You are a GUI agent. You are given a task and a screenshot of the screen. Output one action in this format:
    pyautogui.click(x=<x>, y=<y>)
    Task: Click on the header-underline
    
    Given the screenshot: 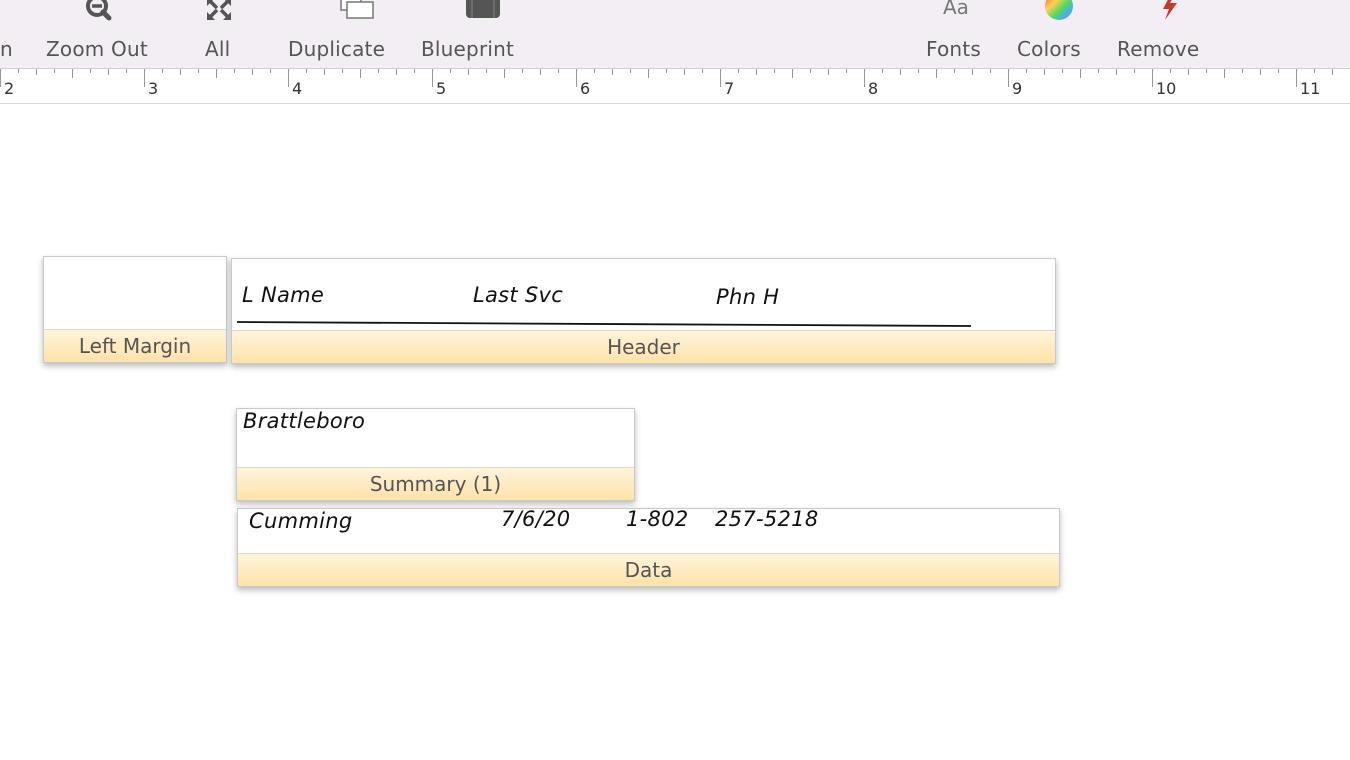 What is the action you would take?
    pyautogui.click(x=604, y=324)
    